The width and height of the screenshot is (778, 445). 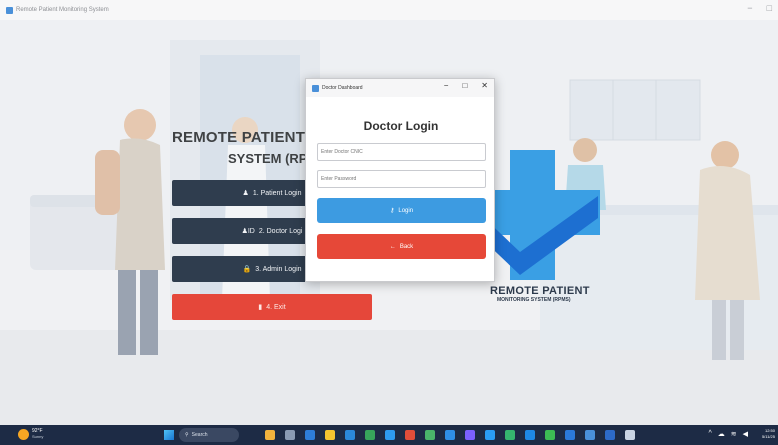 I want to click on weather-widget: 92°F Sunny, so click(x=30, y=434).